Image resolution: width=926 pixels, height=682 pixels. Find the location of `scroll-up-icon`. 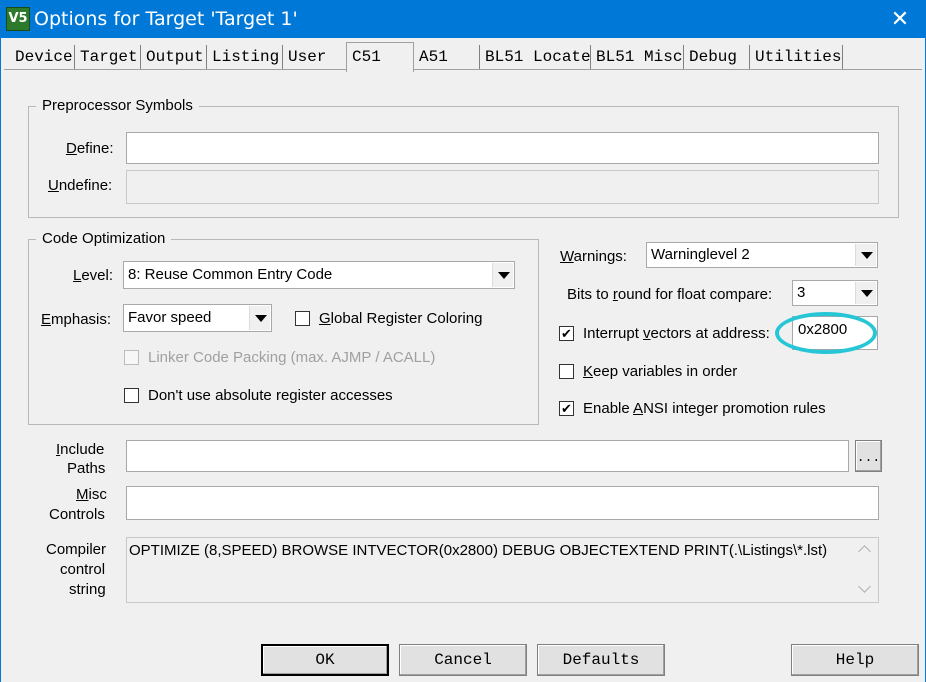

scroll-up-icon is located at coordinates (864, 551).